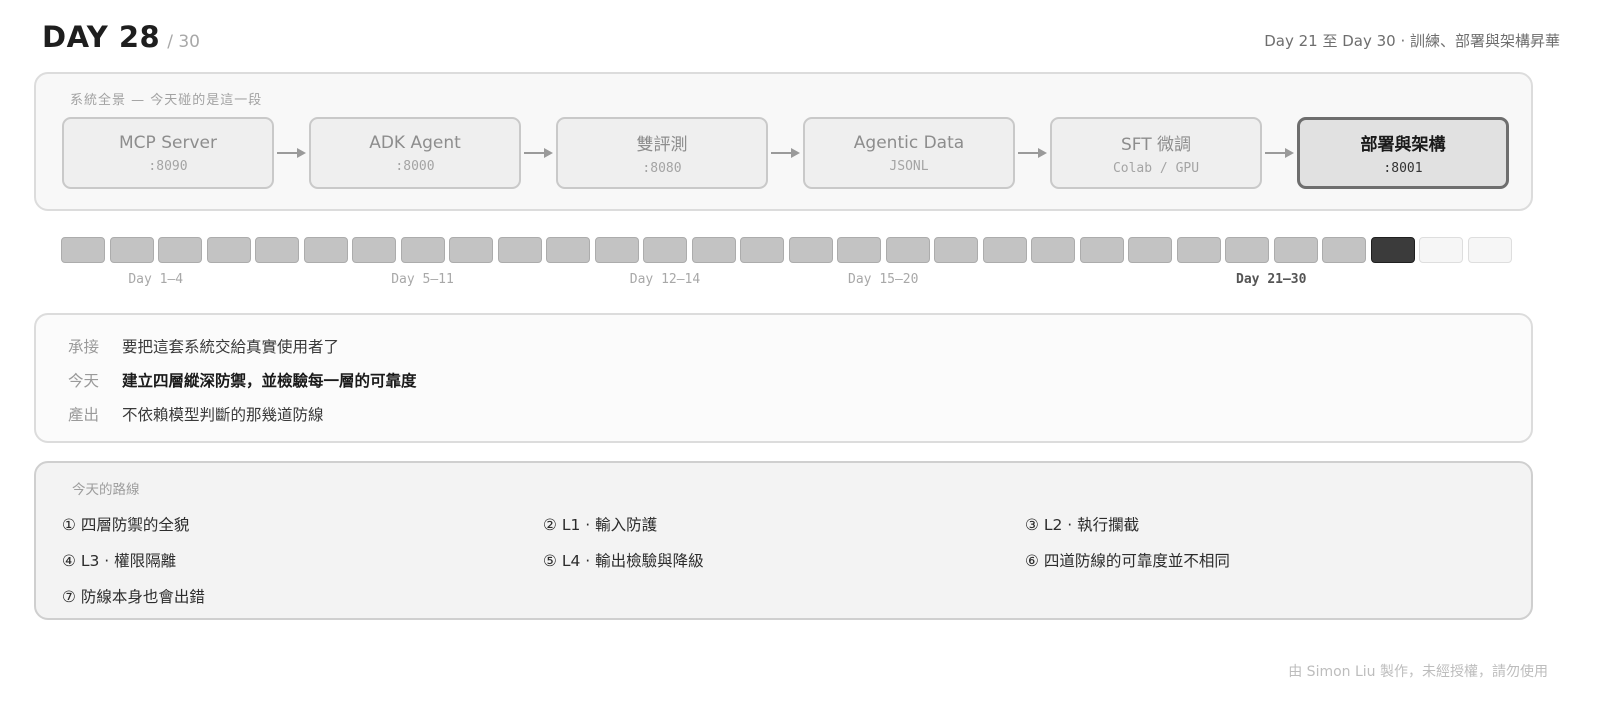 The image size is (1600, 703). What do you see at coordinates (1271, 279) in the screenshot?
I see `day-range-label: Day 21–30` at bounding box center [1271, 279].